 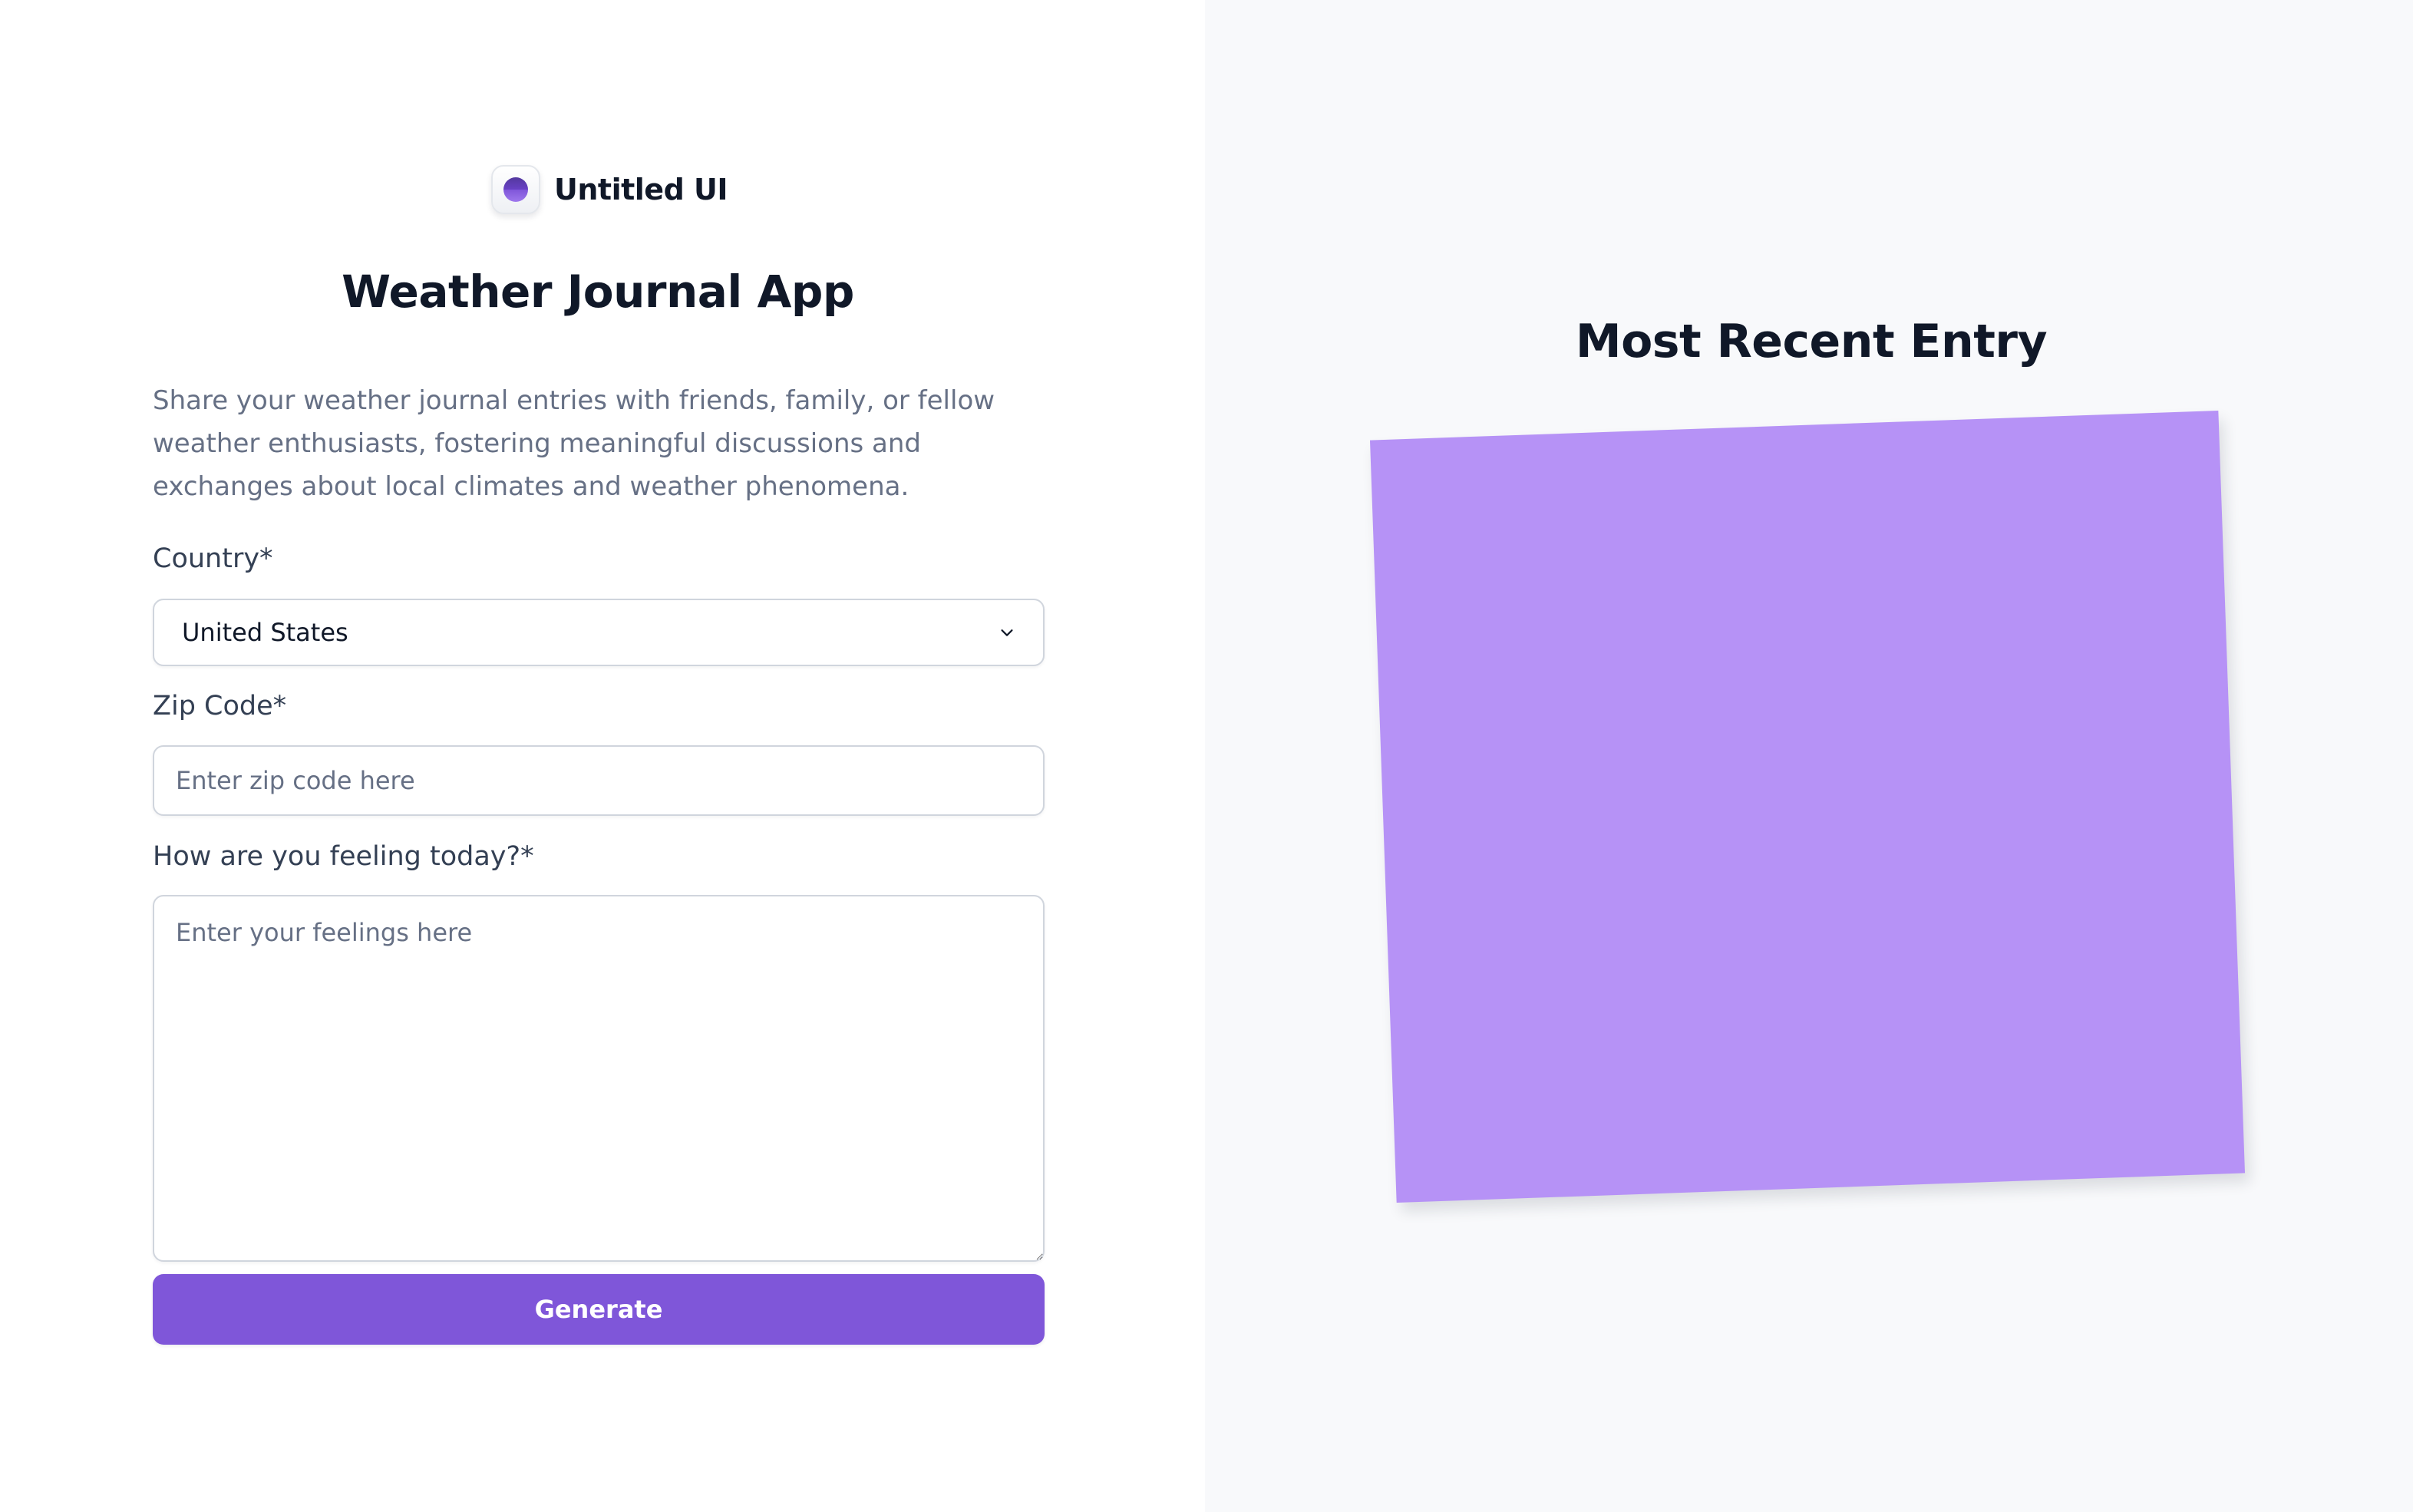 I want to click on country-select: United States, so click(x=599, y=633).